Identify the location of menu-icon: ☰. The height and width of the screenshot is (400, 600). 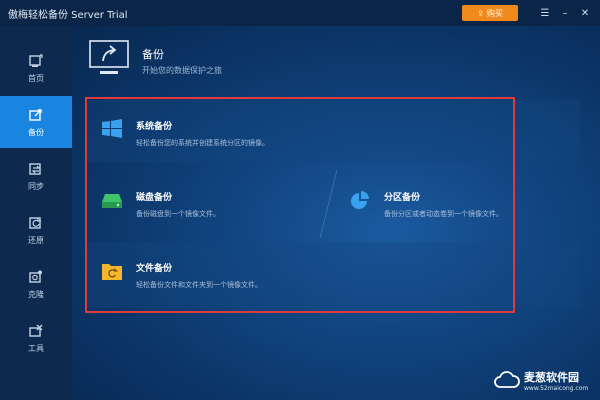
(545, 13).